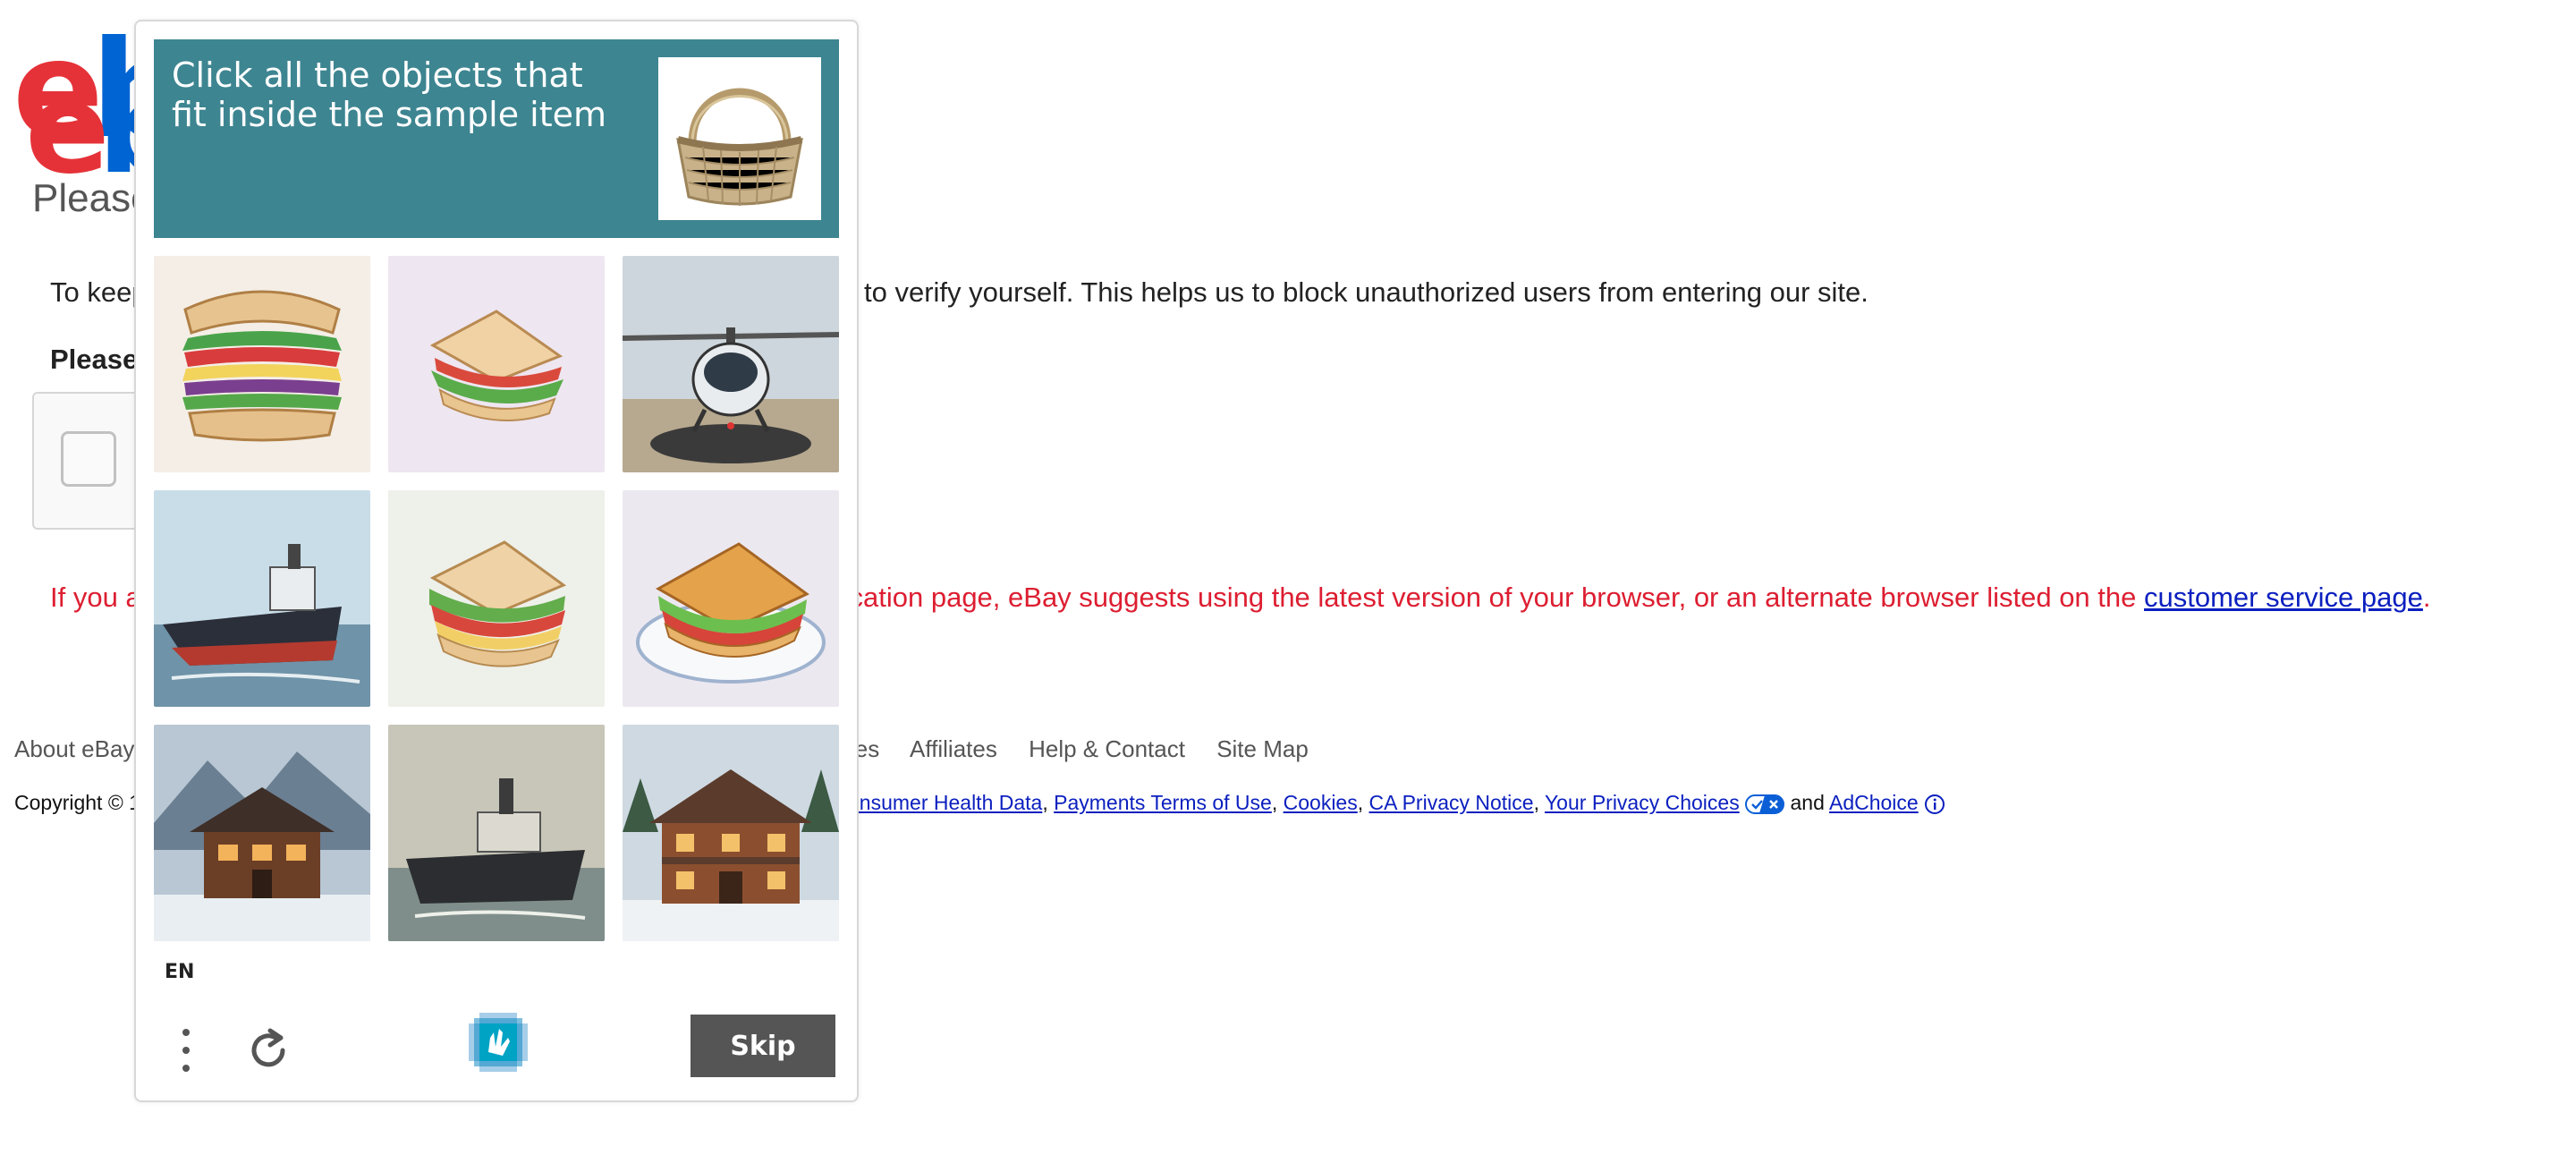  I want to click on privacy-choices-link: Your Privacy Choices, so click(1642, 803).